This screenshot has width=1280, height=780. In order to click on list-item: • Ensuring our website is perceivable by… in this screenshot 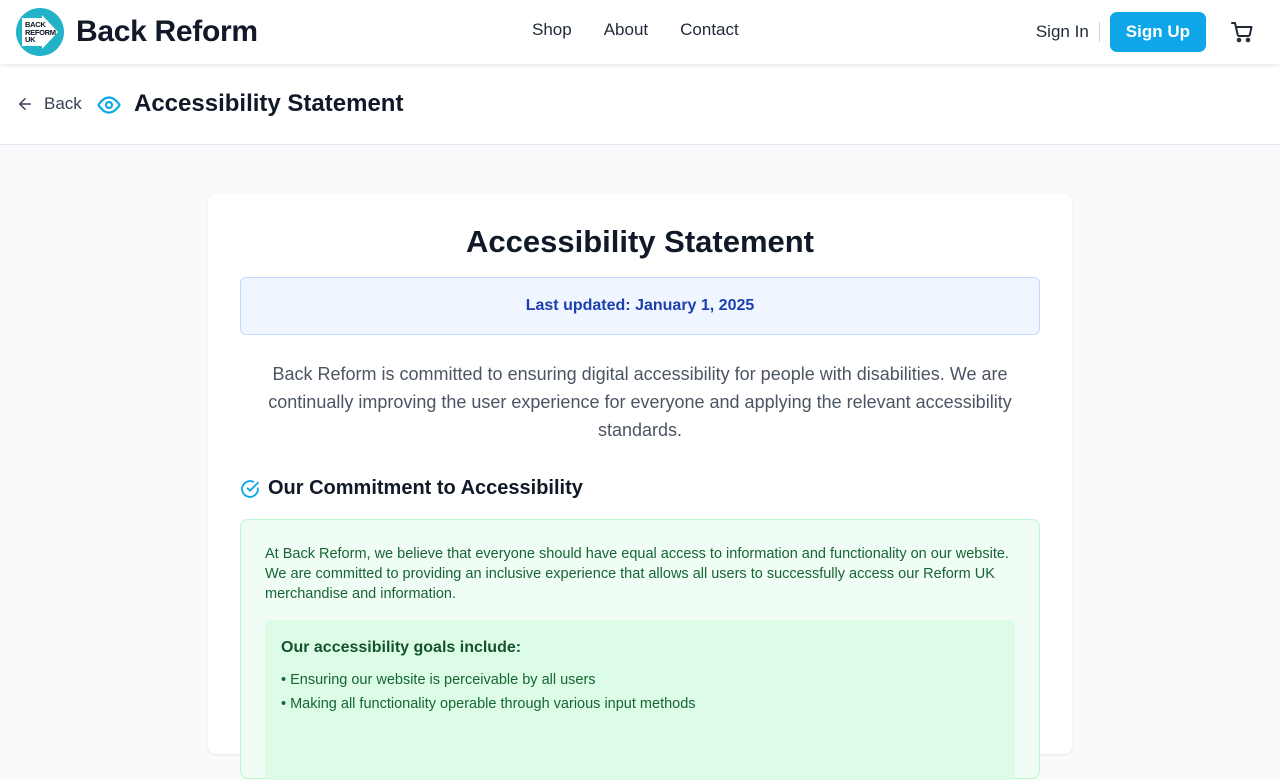, I will do `click(438, 680)`.